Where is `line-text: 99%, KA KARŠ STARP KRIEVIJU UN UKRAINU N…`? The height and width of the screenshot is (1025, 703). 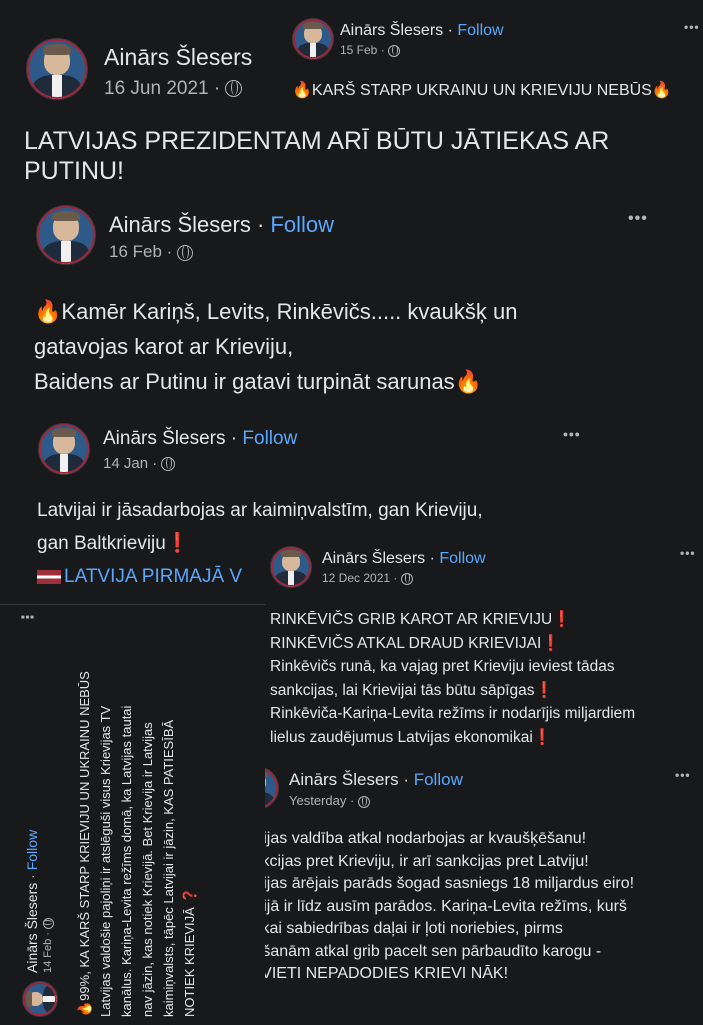
line-text: 99%, KA KARŠ STARP KRIEVIJU UN UKRAINU N… is located at coordinates (84, 836).